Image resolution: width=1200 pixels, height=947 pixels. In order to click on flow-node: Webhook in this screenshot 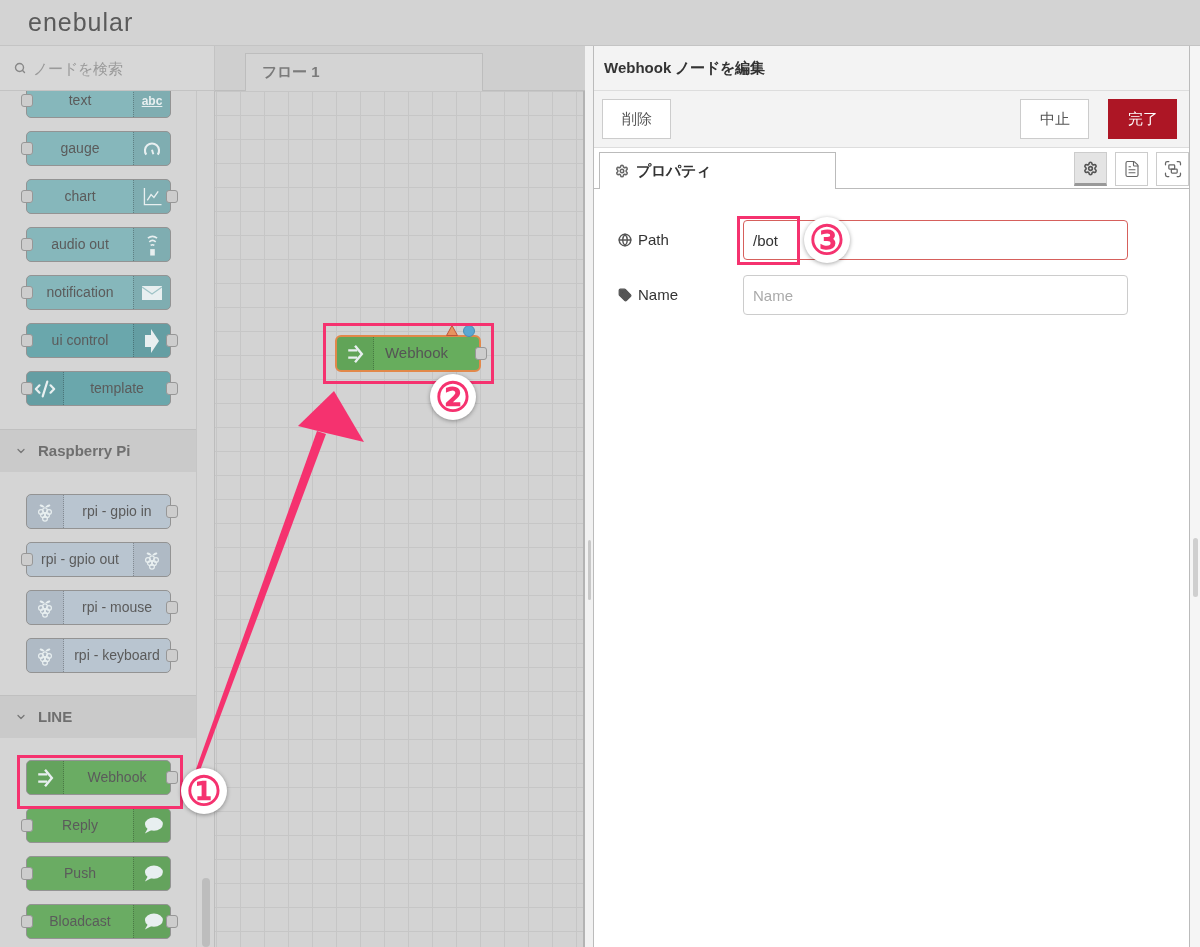, I will do `click(408, 353)`.